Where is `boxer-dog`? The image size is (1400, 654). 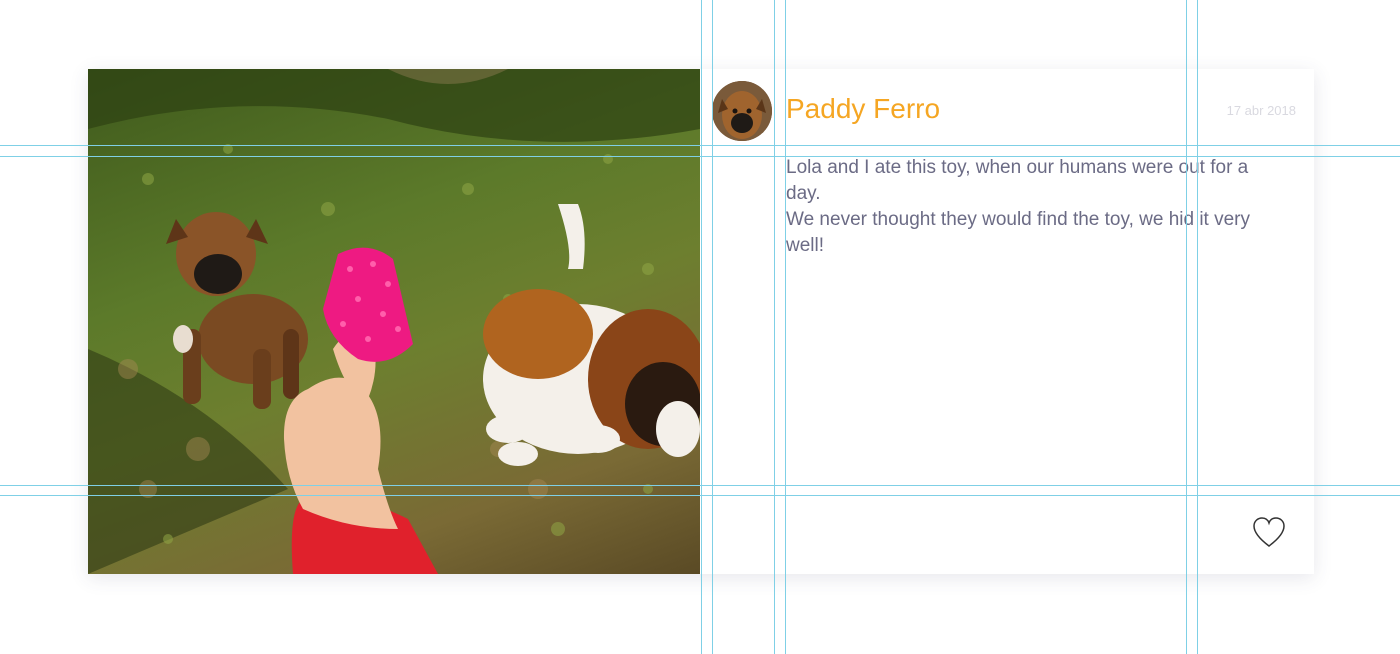 boxer-dog is located at coordinates (237, 310).